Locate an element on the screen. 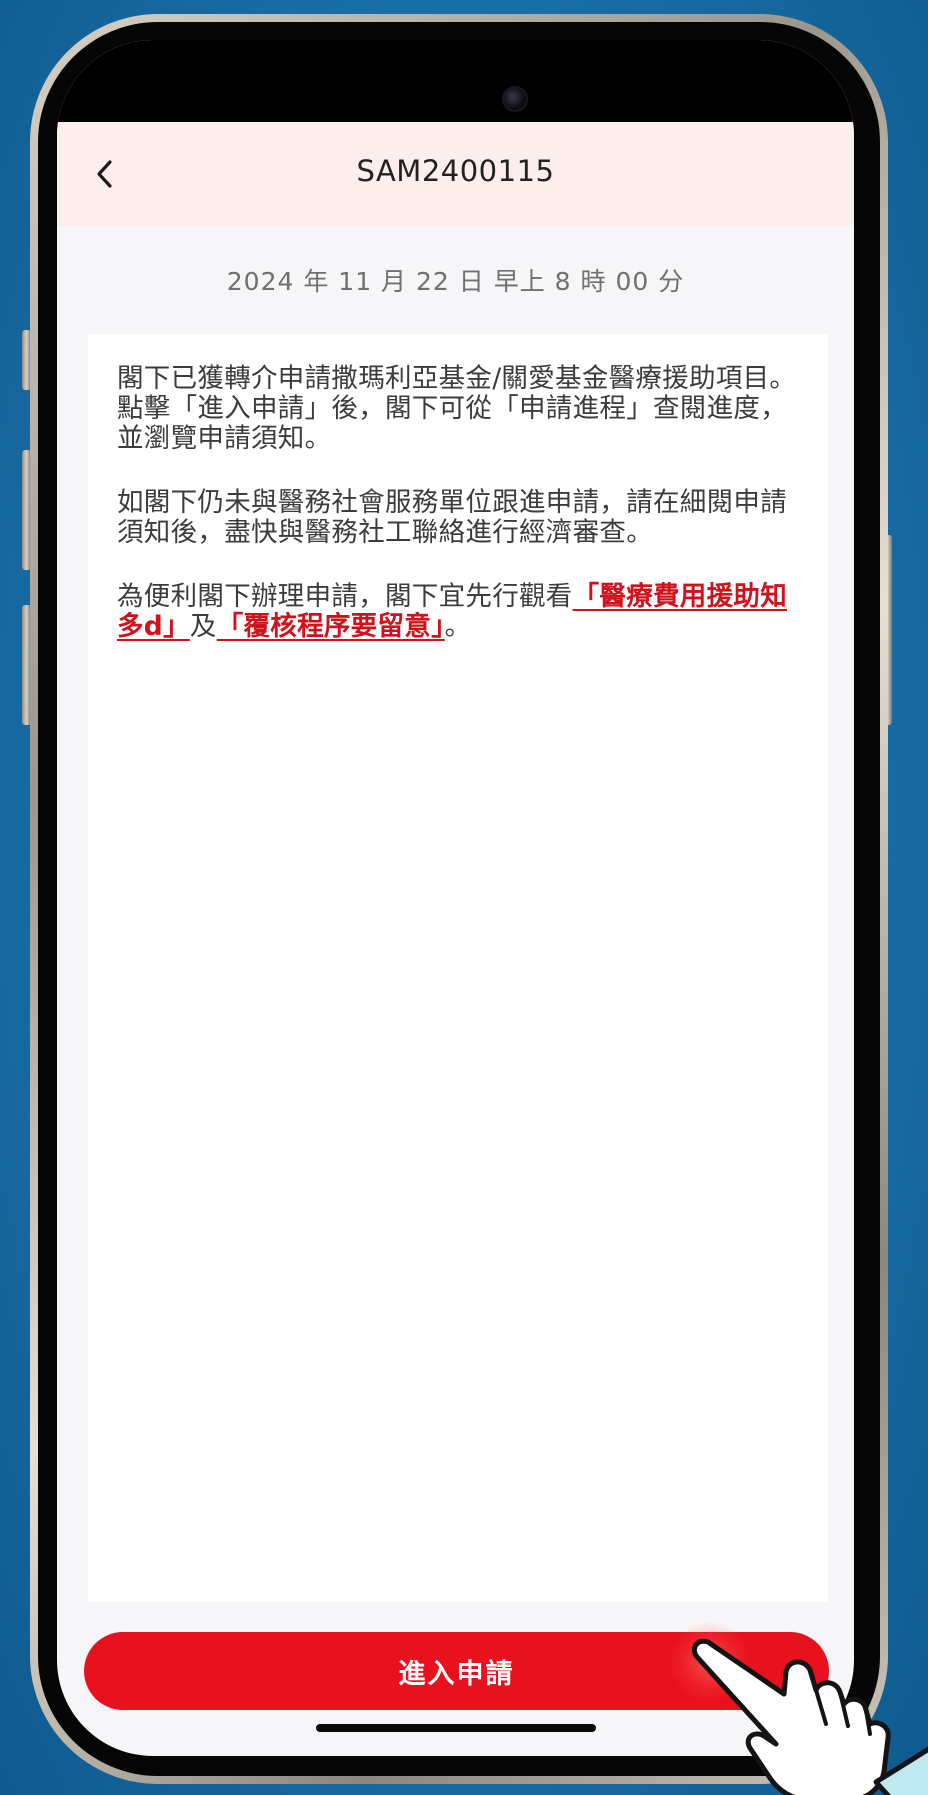 This screenshot has width=928, height=1795. message-timestamp: 2024 年 11 月 22 日 早上 8 時 00 分 is located at coordinates (455, 281).